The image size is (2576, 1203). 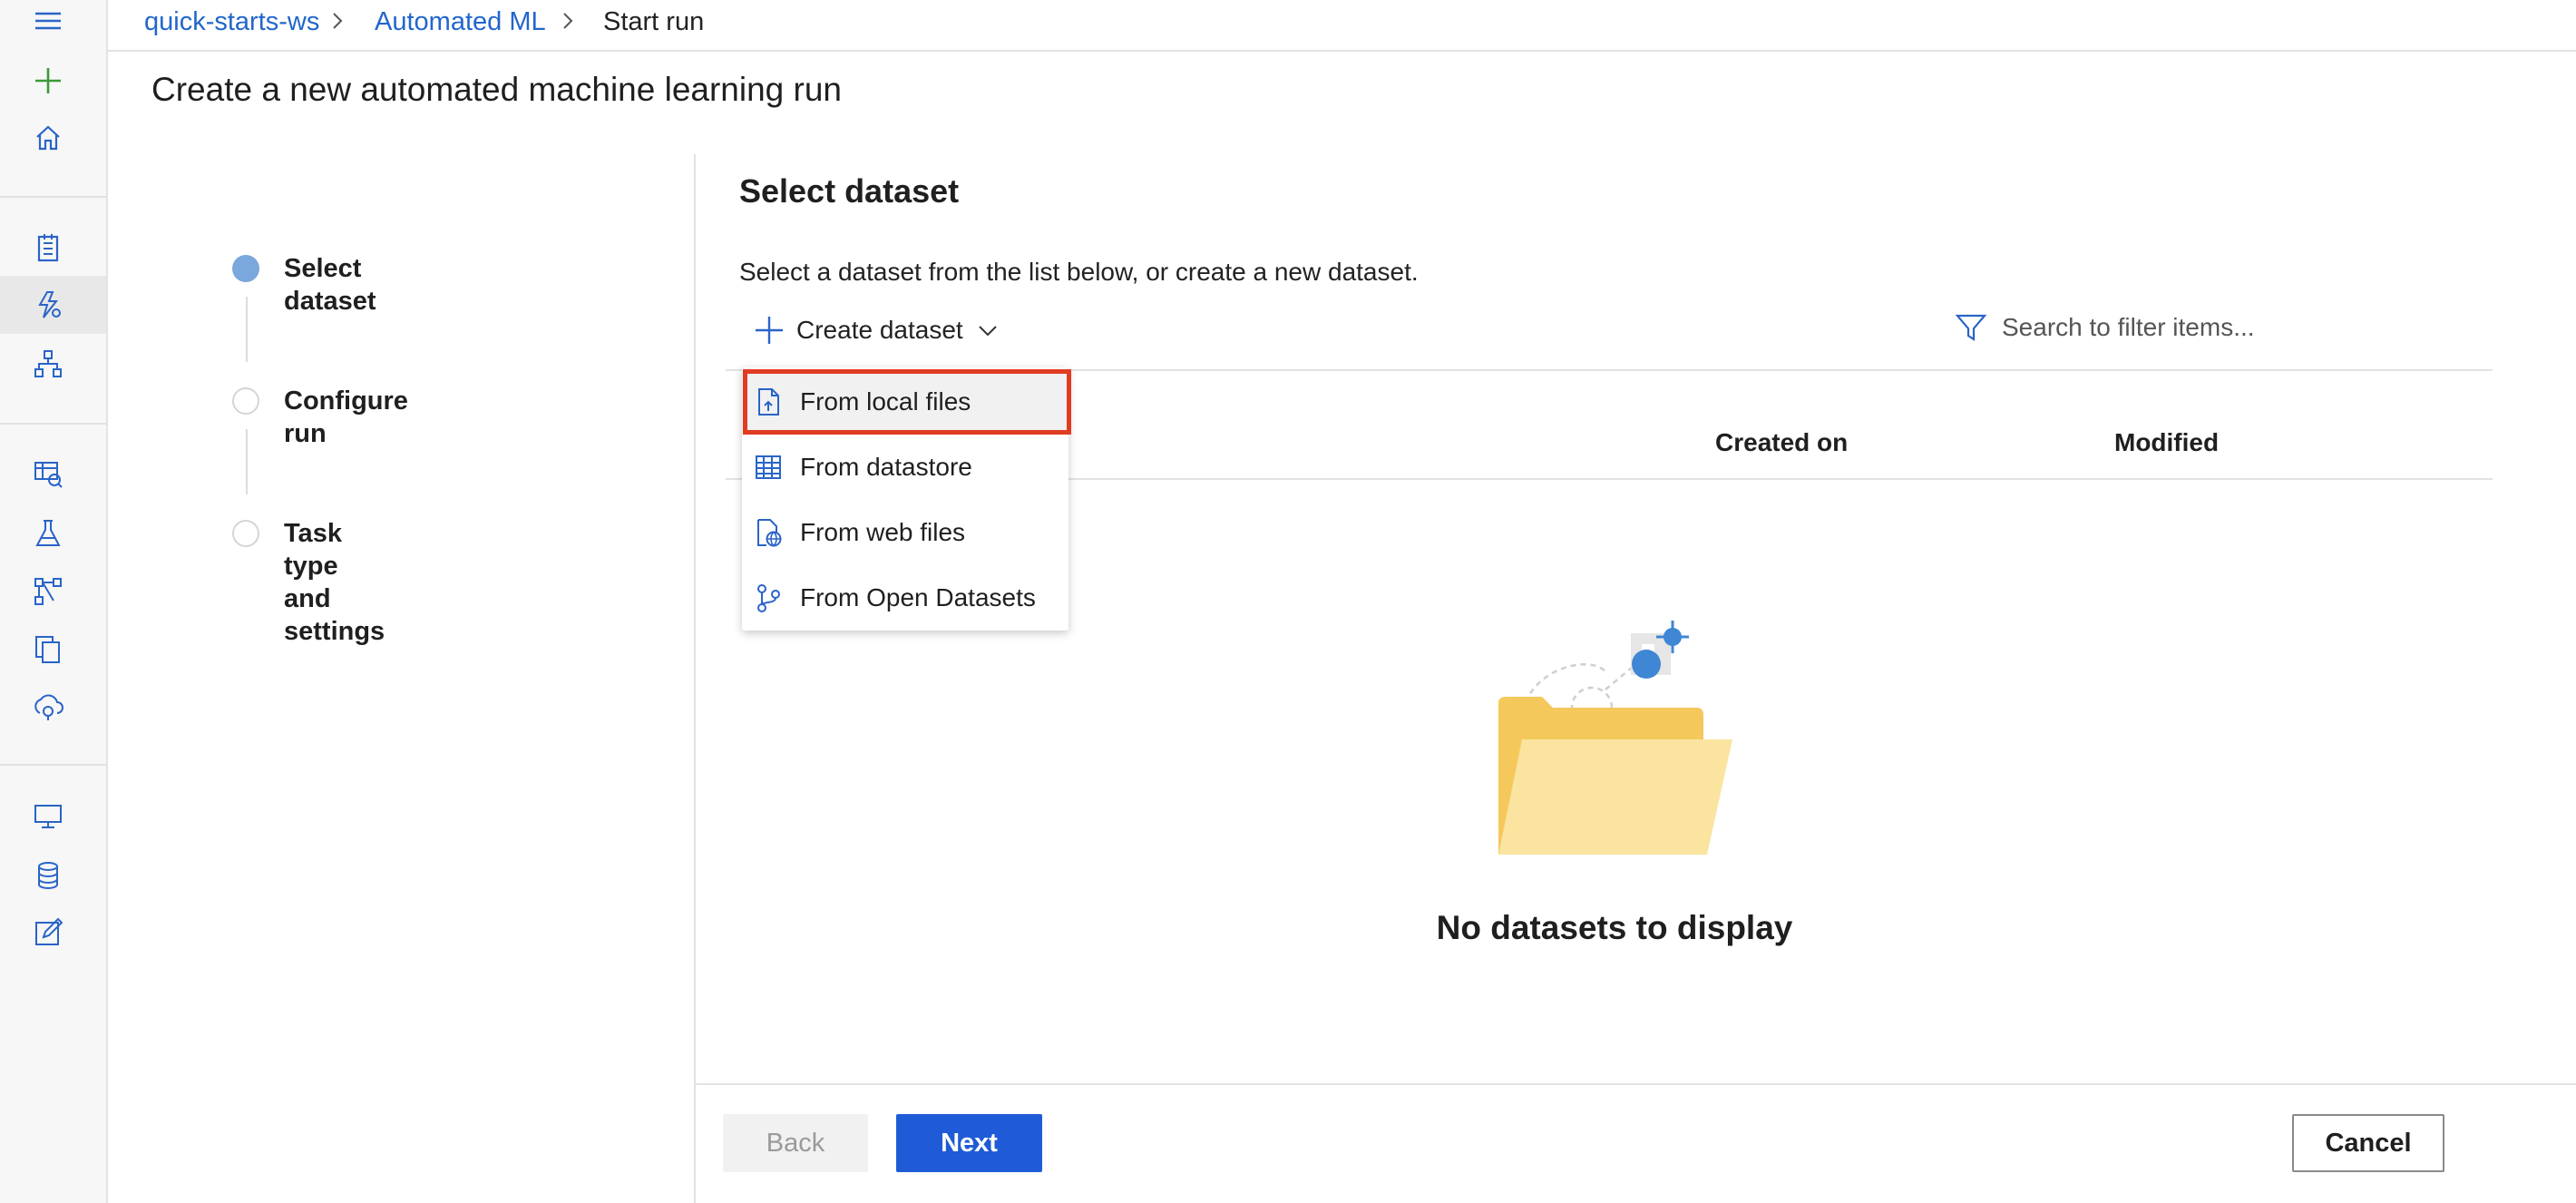 What do you see at coordinates (48, 816) in the screenshot?
I see `compute-icon` at bounding box center [48, 816].